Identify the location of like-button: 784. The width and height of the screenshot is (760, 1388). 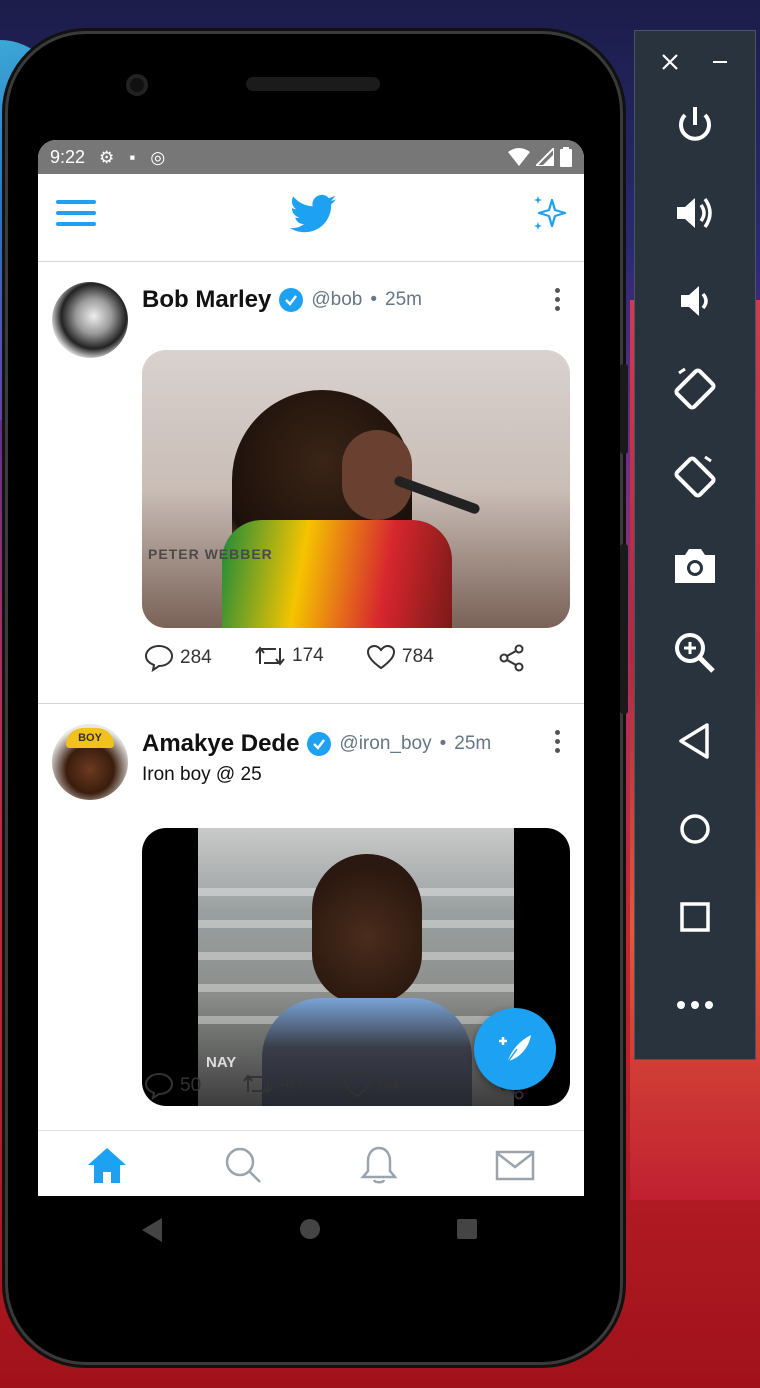
(400, 657).